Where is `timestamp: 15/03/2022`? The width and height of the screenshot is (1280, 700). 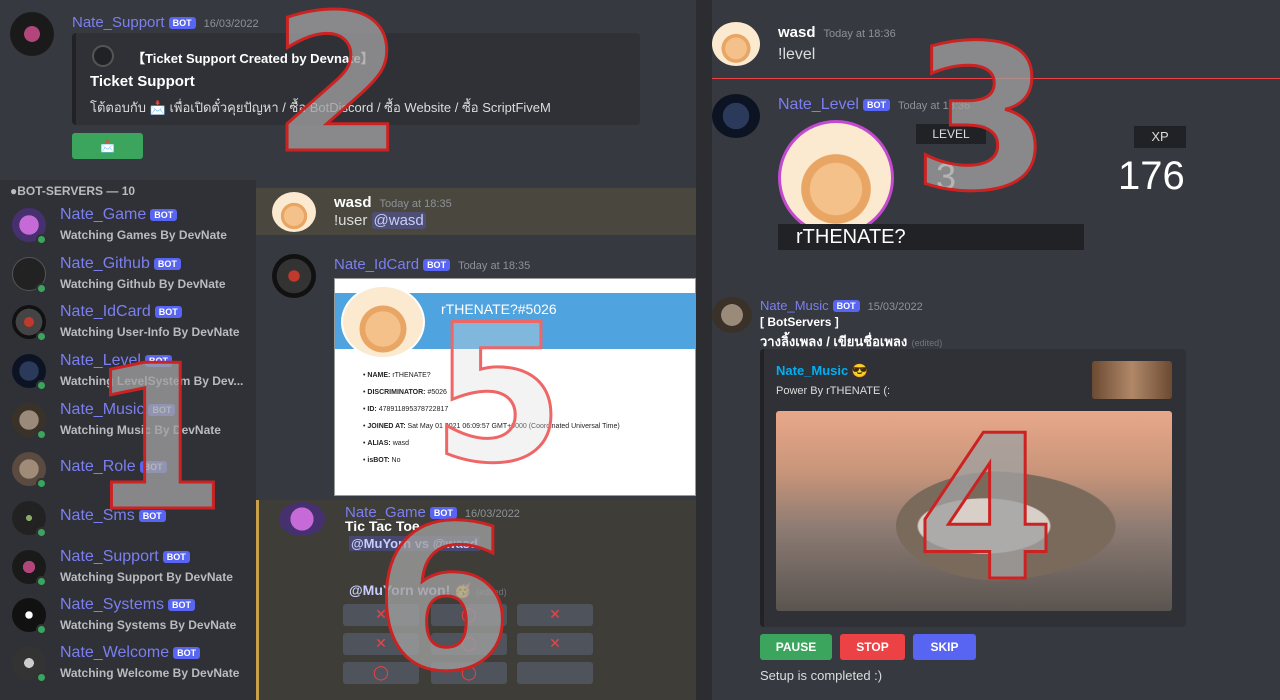
timestamp: 15/03/2022 is located at coordinates (895, 307).